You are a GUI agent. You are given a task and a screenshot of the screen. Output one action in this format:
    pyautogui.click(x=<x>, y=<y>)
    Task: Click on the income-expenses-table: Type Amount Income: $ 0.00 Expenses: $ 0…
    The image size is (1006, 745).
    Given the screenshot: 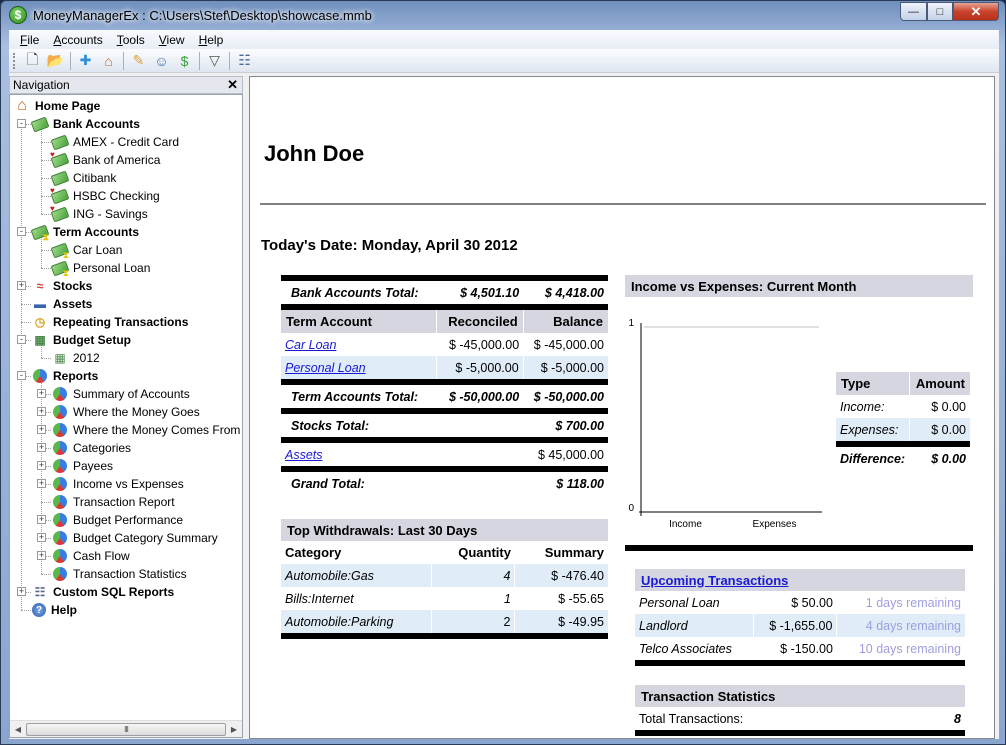 What is the action you would take?
    pyautogui.click(x=903, y=421)
    